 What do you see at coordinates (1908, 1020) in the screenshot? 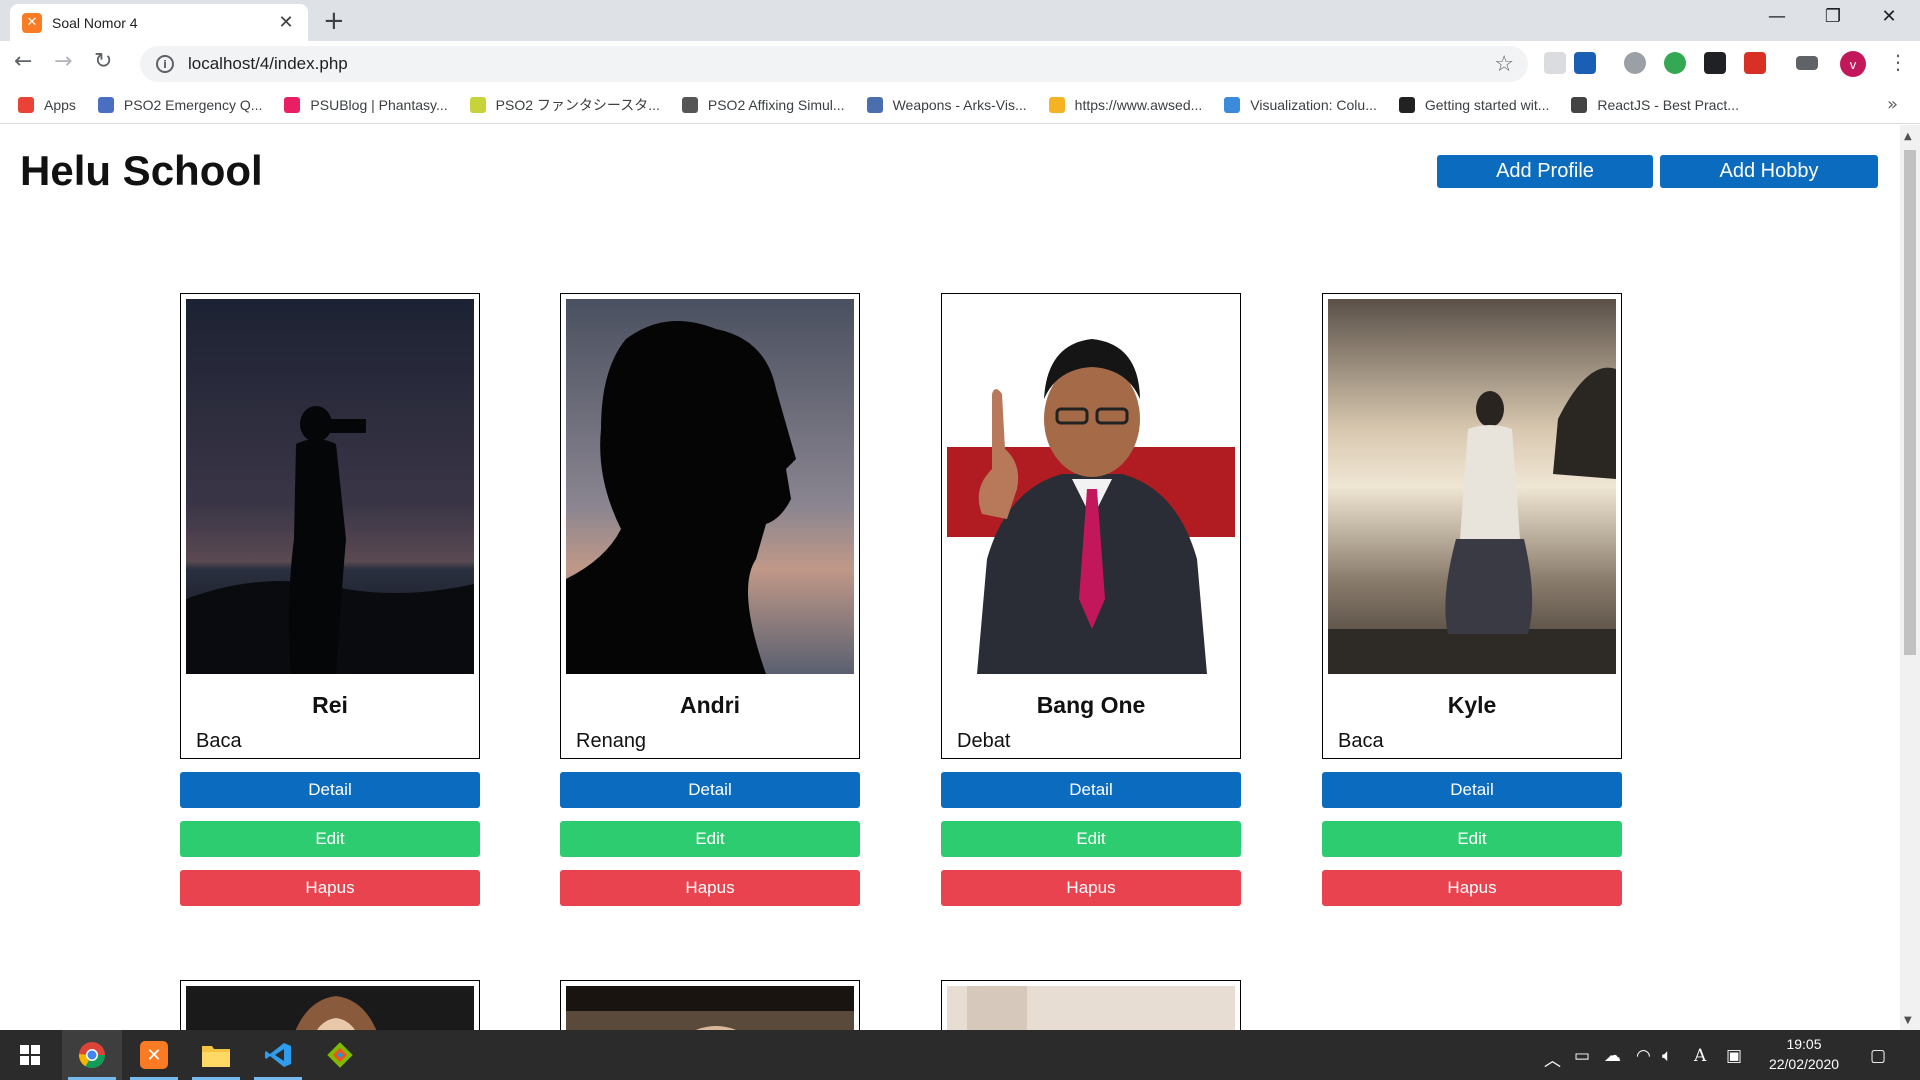
I see `scroll-down-icon: ▼` at bounding box center [1908, 1020].